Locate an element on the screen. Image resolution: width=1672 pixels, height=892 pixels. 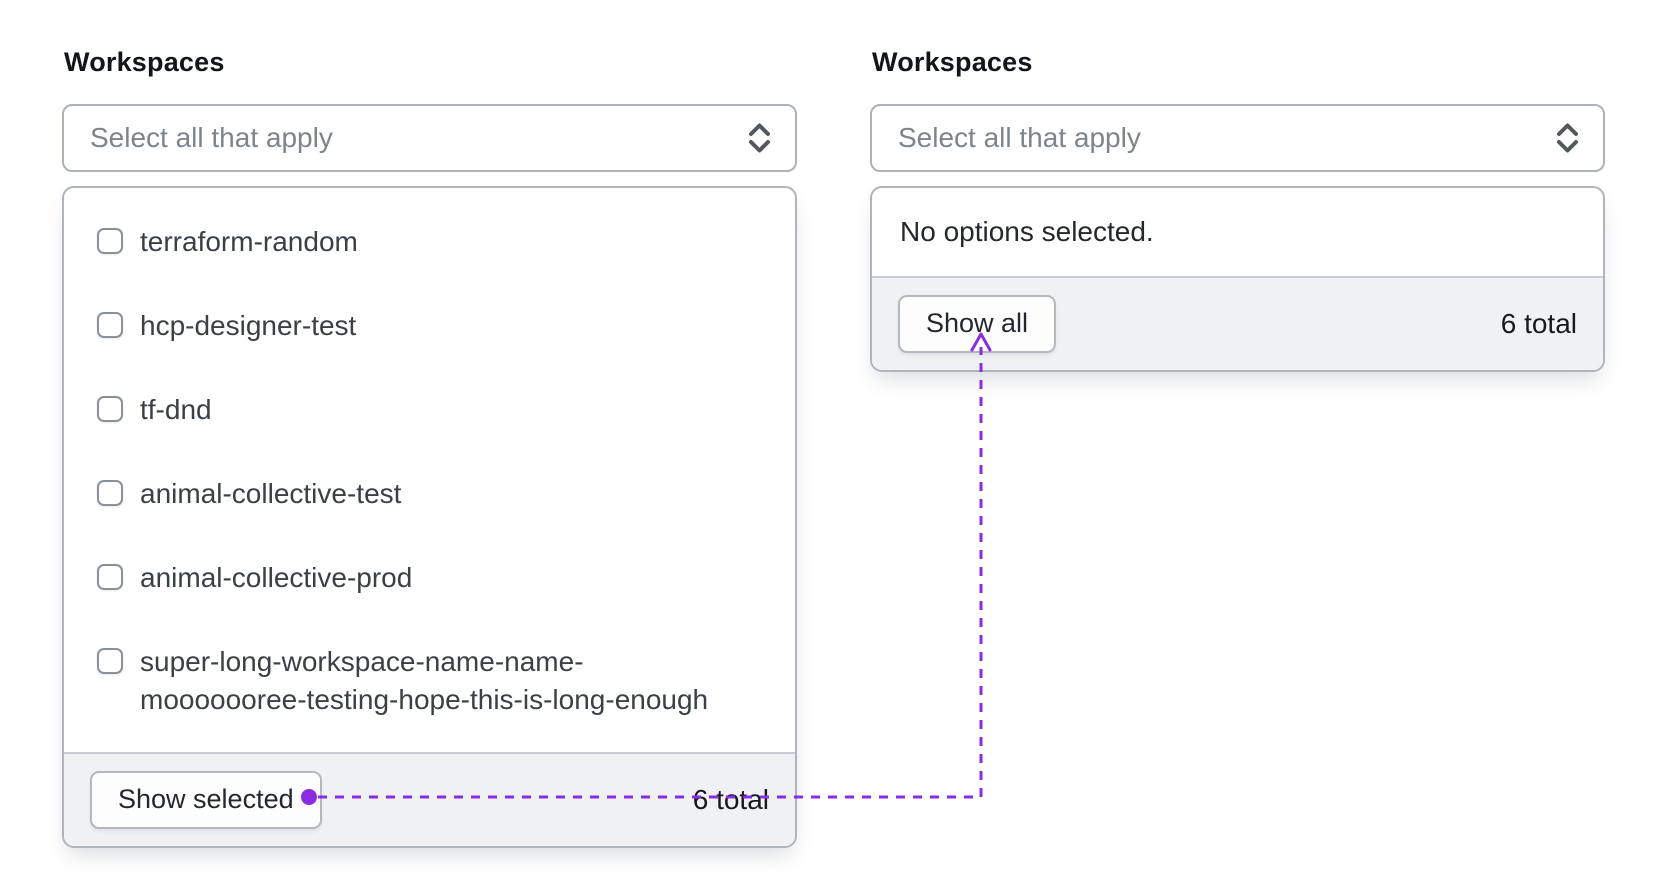
option-label: animal-collective-prod is located at coordinates (276, 577).